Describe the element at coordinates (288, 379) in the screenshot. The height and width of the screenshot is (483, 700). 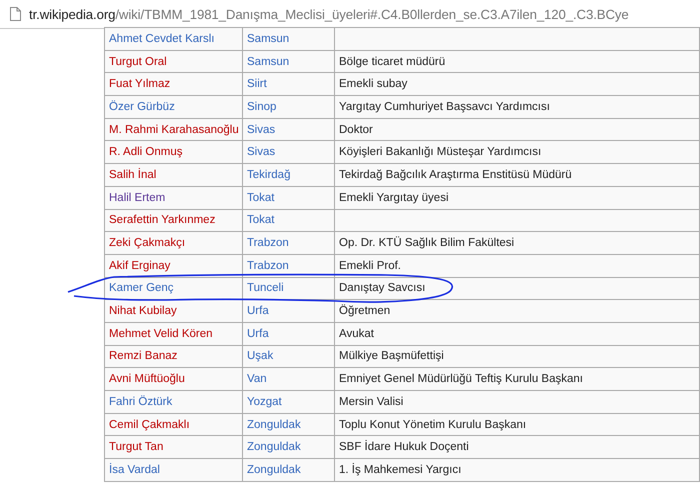
I see `province-link: Van` at that location.